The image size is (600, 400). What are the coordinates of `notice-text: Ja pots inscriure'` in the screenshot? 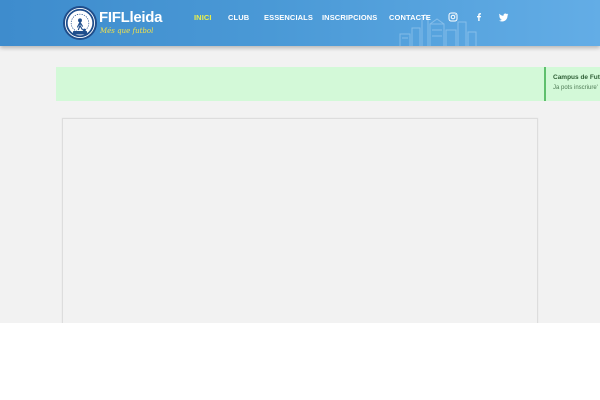 It's located at (575, 88).